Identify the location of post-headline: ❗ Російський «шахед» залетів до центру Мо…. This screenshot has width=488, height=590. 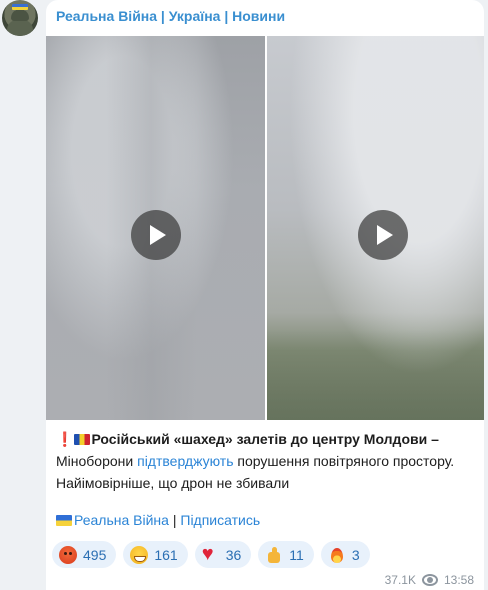
(266, 439).